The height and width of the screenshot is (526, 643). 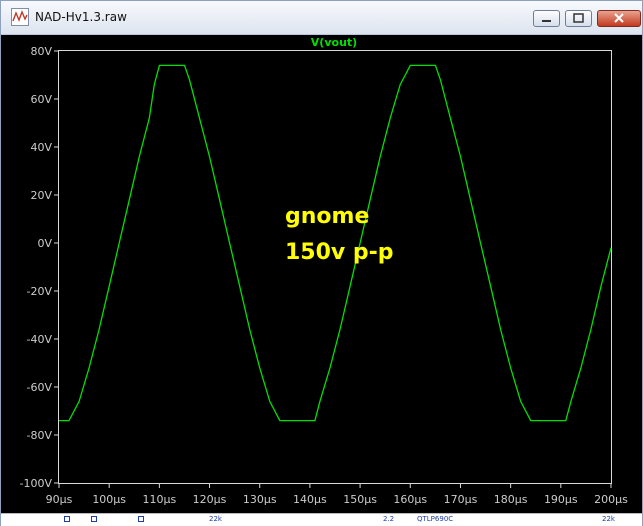 I want to click on x-tick-label: 180µs, so click(x=511, y=499).